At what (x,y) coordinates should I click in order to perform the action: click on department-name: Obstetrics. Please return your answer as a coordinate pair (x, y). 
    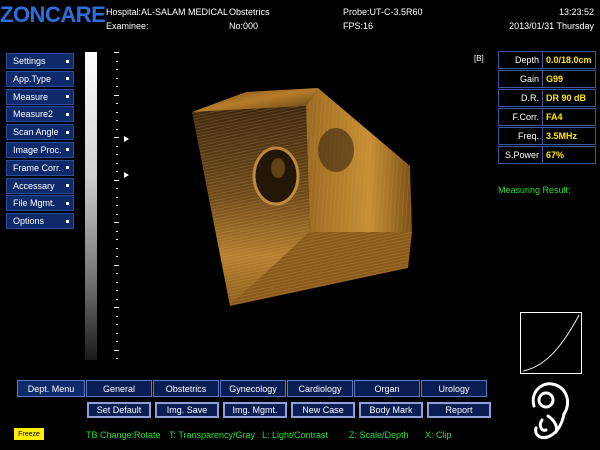
    Looking at the image, I should click on (249, 12).